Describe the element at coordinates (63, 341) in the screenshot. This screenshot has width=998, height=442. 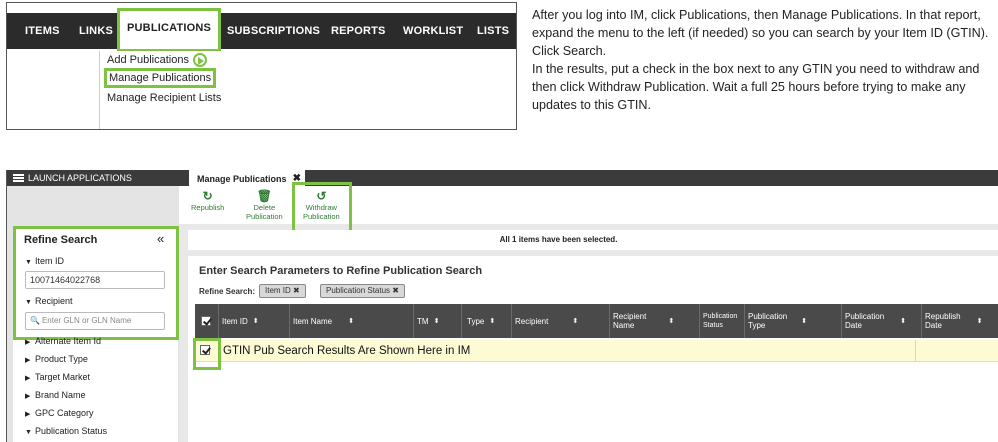
I see `facet-alternate-item-id: ▶ Alternate Item Id` at that location.